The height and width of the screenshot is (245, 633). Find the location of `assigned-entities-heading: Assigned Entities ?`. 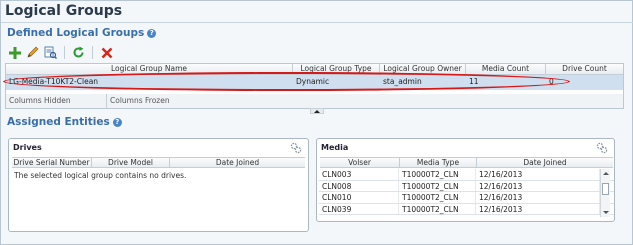

assigned-entities-heading: Assigned Entities ? is located at coordinates (64, 122).